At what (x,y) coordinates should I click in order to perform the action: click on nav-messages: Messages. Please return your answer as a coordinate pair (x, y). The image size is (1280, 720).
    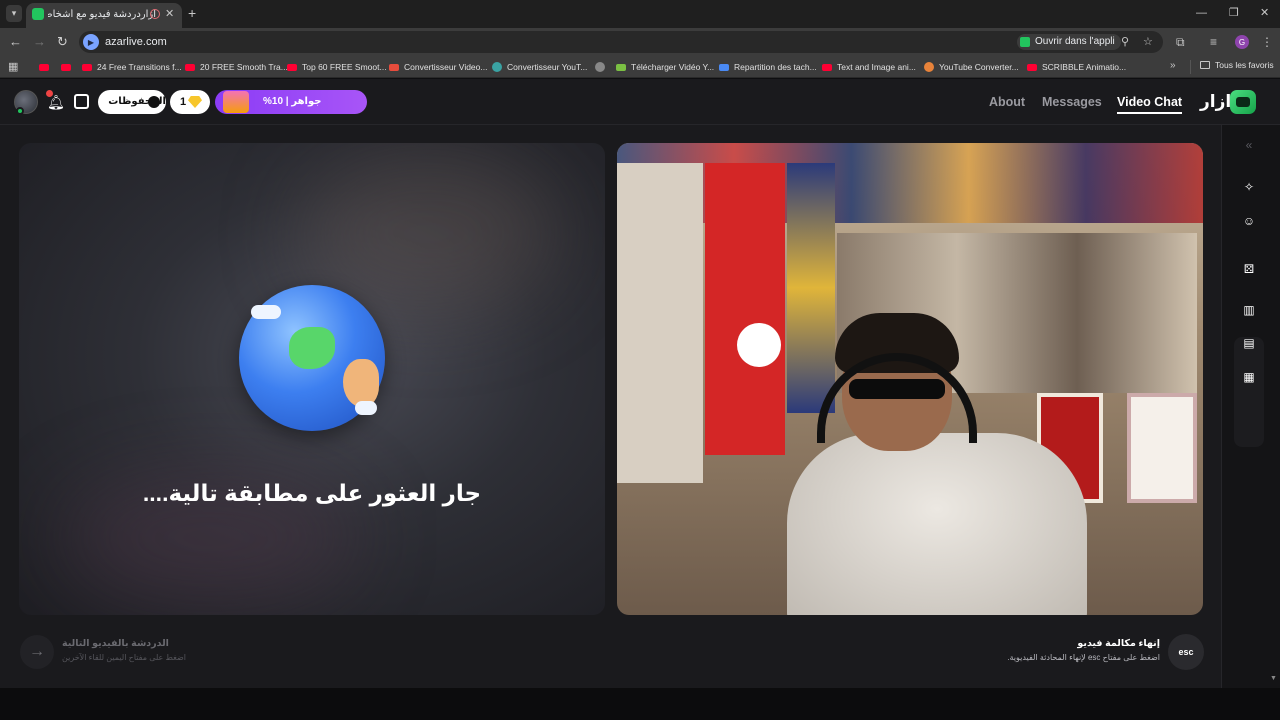
    Looking at the image, I should click on (1072, 102).